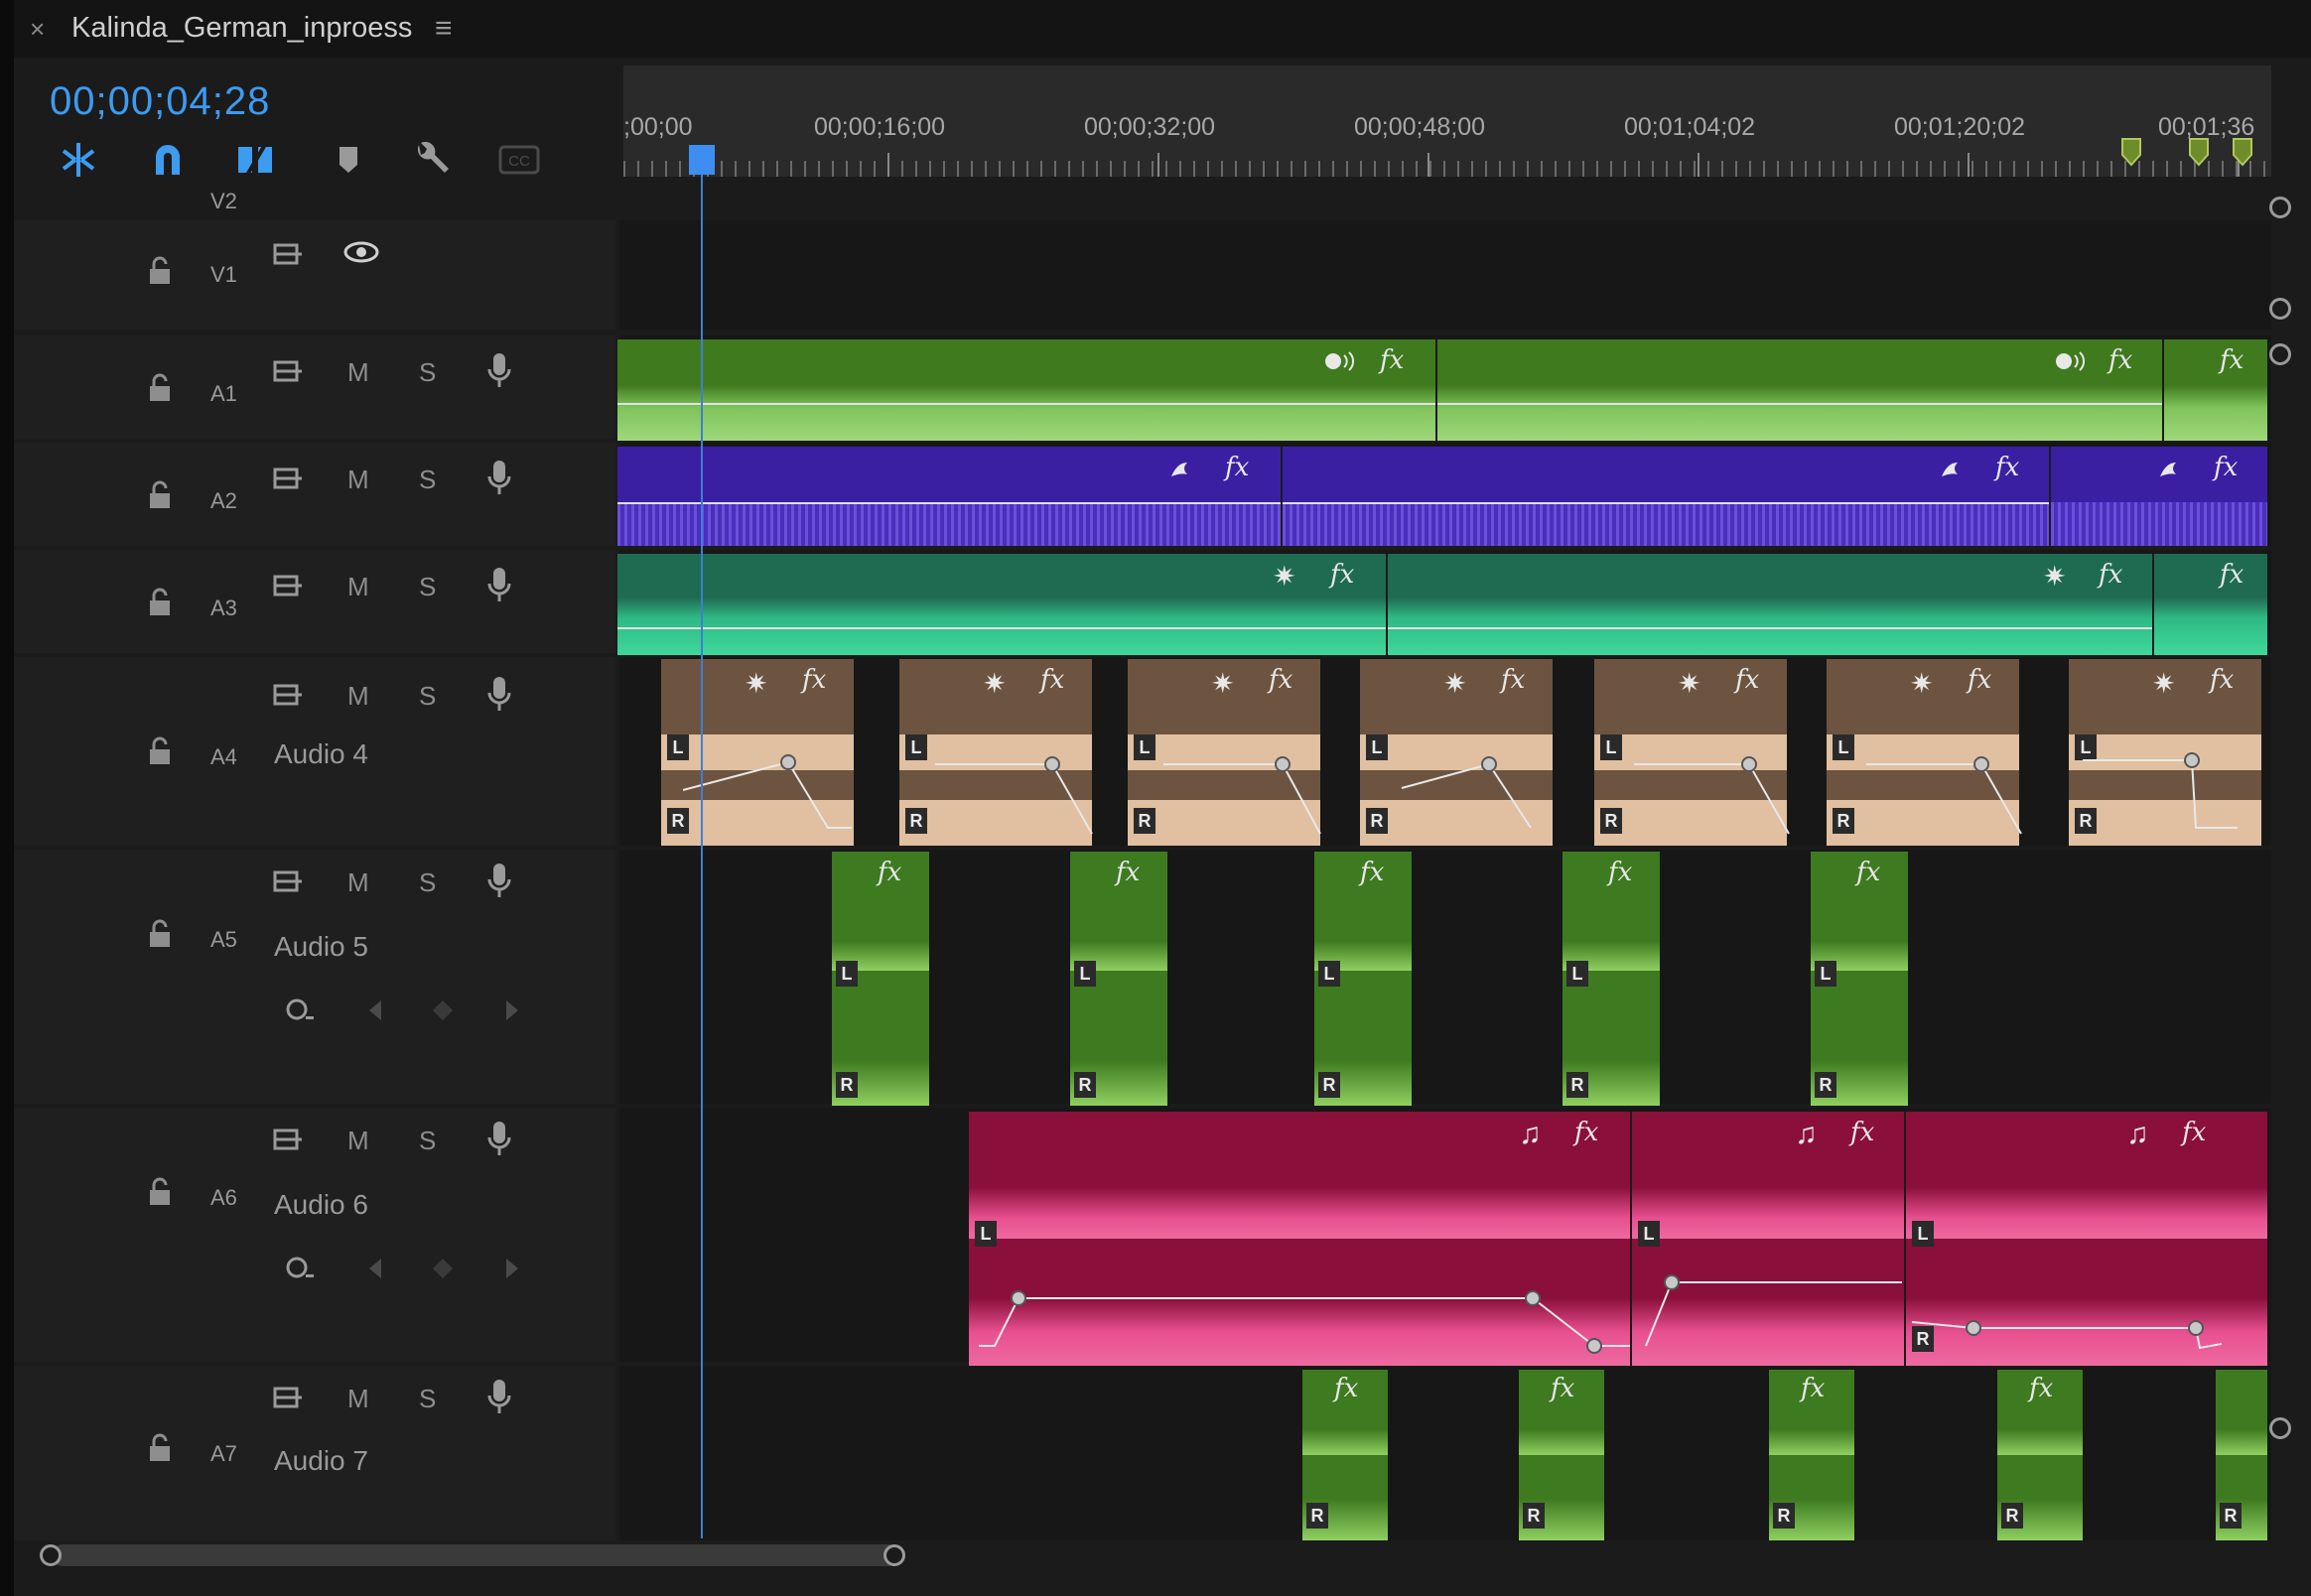  Describe the element at coordinates (301, 1267) in the screenshot. I see `keyframe-toggle-icon` at that location.